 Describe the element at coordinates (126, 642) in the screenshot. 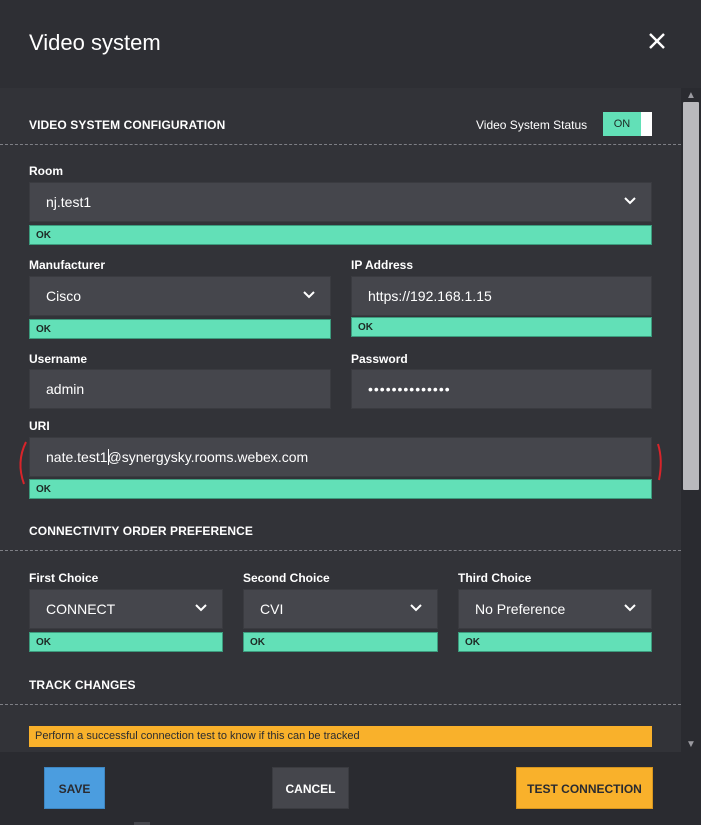

I see `first-choice-status: OK` at that location.